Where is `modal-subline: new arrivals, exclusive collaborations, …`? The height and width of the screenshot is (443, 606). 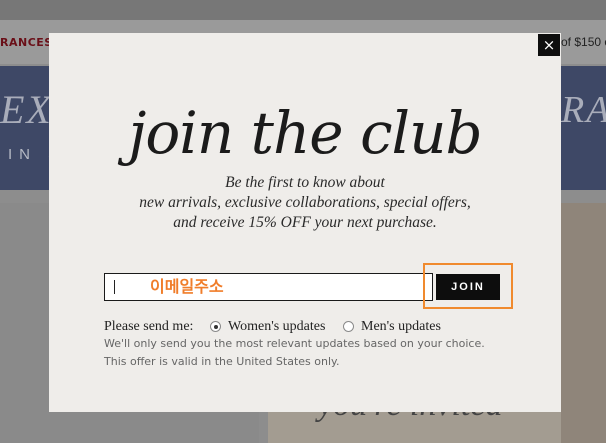
modal-subline: new arrivals, exclusive collaborations, … is located at coordinates (305, 202).